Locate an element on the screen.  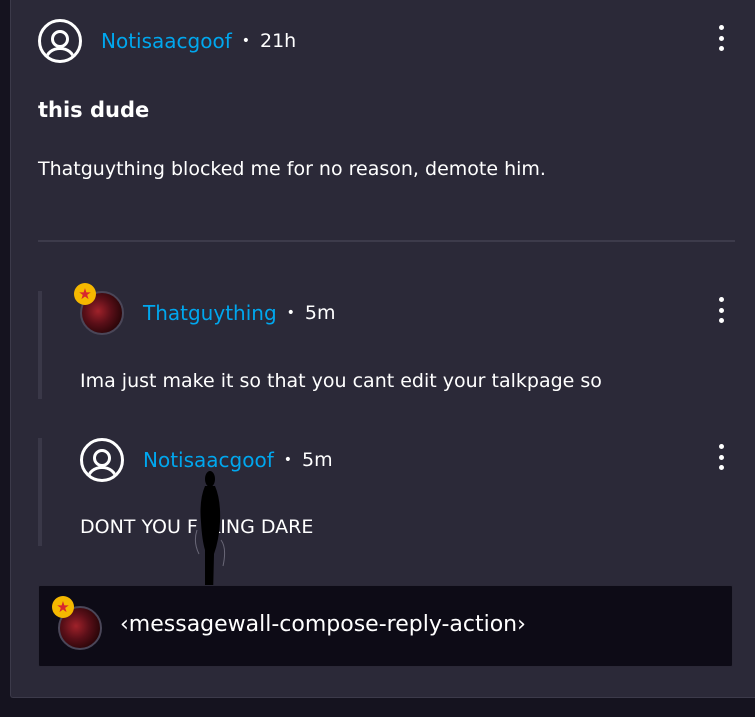
thread-author-link: Notisaacgoof is located at coordinates (166, 41).